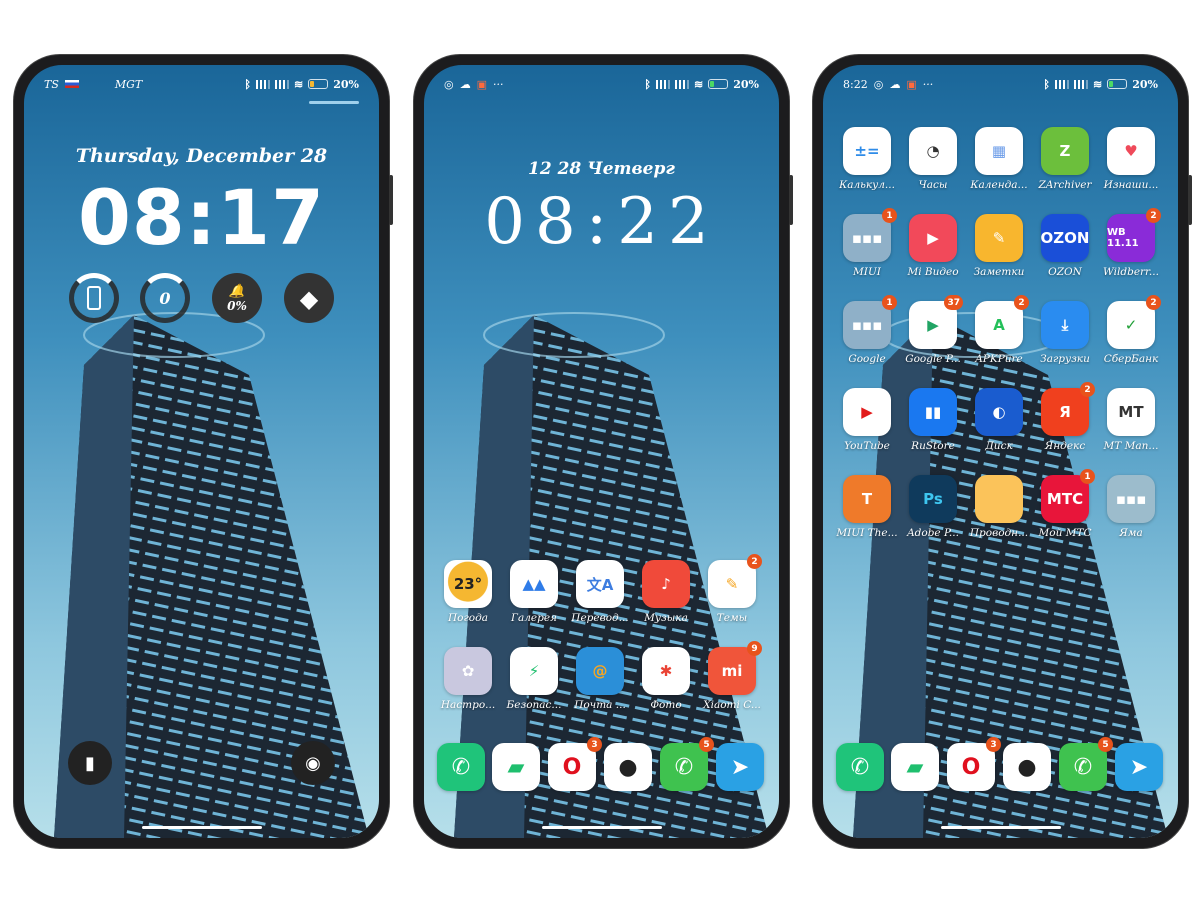 The image size is (1200, 900). Describe the element at coordinates (971, 767) in the screenshot. I see `app-glyph: O` at that location.